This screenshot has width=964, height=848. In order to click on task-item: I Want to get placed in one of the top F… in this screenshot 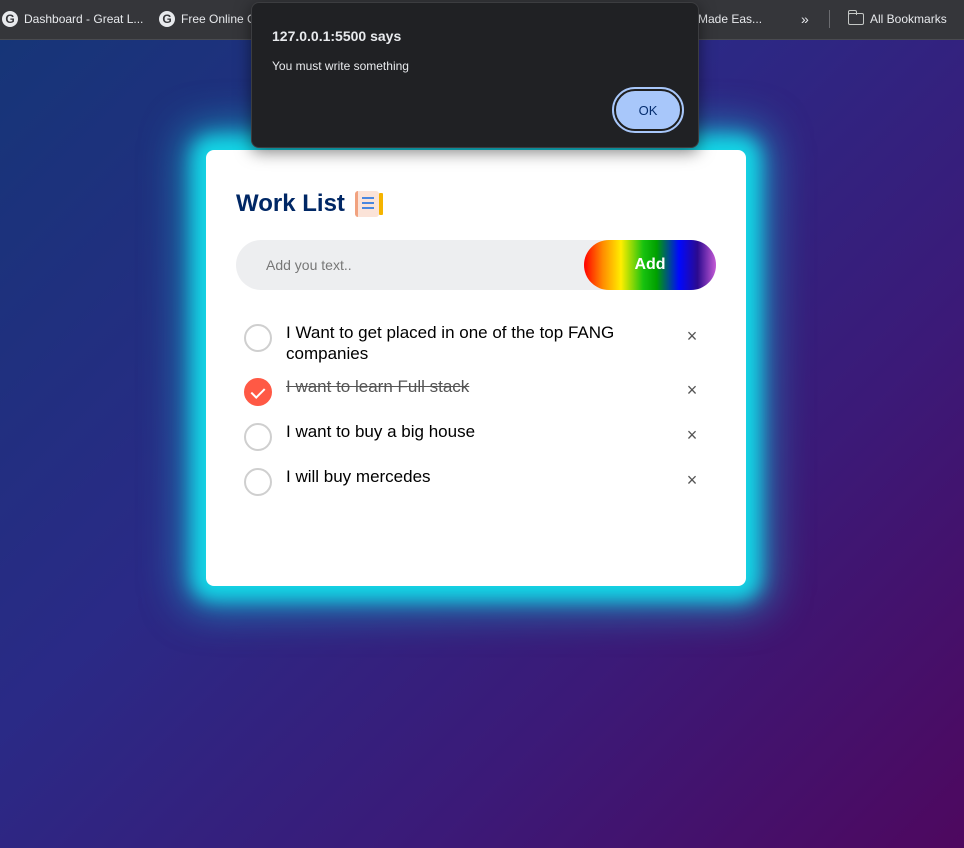, I will do `click(476, 337)`.